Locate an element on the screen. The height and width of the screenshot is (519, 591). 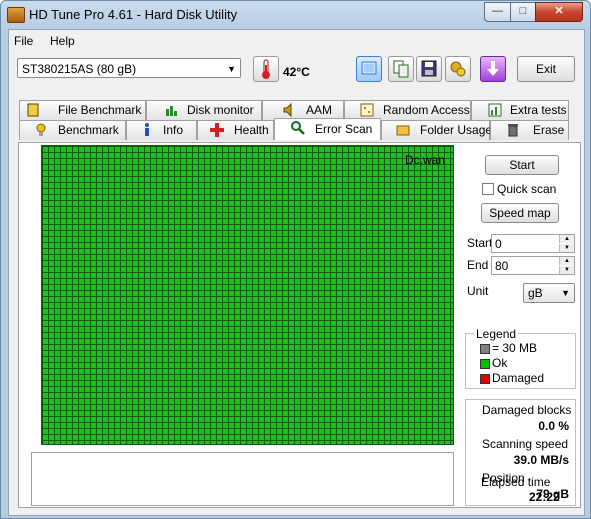
drive-select: ST380215AS (80 gB) ▼ is located at coordinates (129, 68).